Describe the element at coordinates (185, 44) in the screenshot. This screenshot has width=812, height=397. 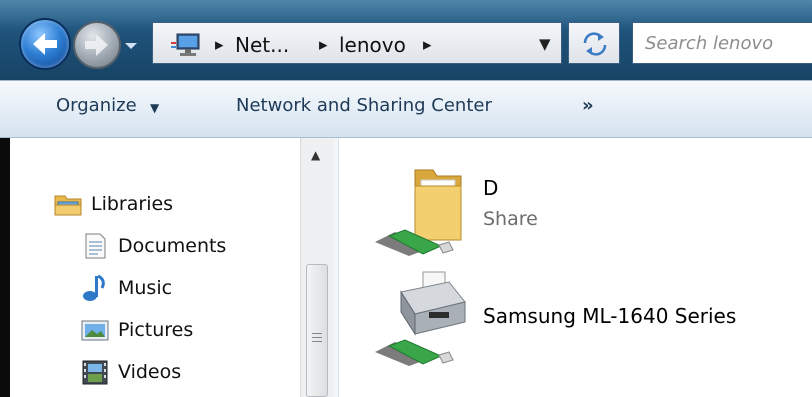
I see `network-icon` at that location.